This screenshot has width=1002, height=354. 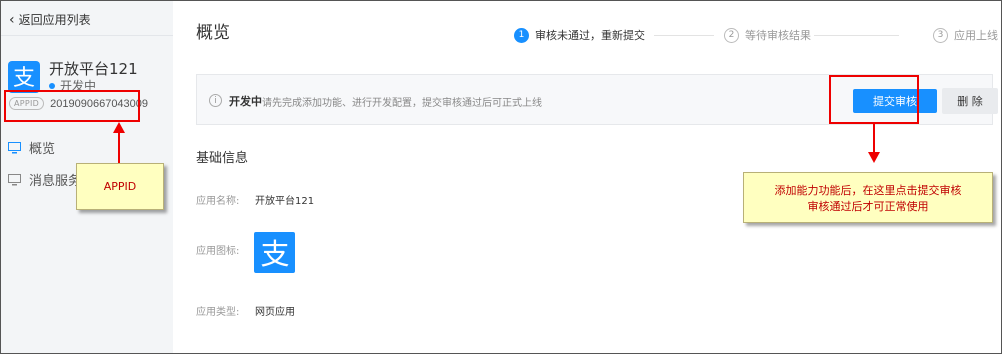 I want to click on back-to-app-list-link: ‹ 返回应用列表, so click(x=50, y=19).